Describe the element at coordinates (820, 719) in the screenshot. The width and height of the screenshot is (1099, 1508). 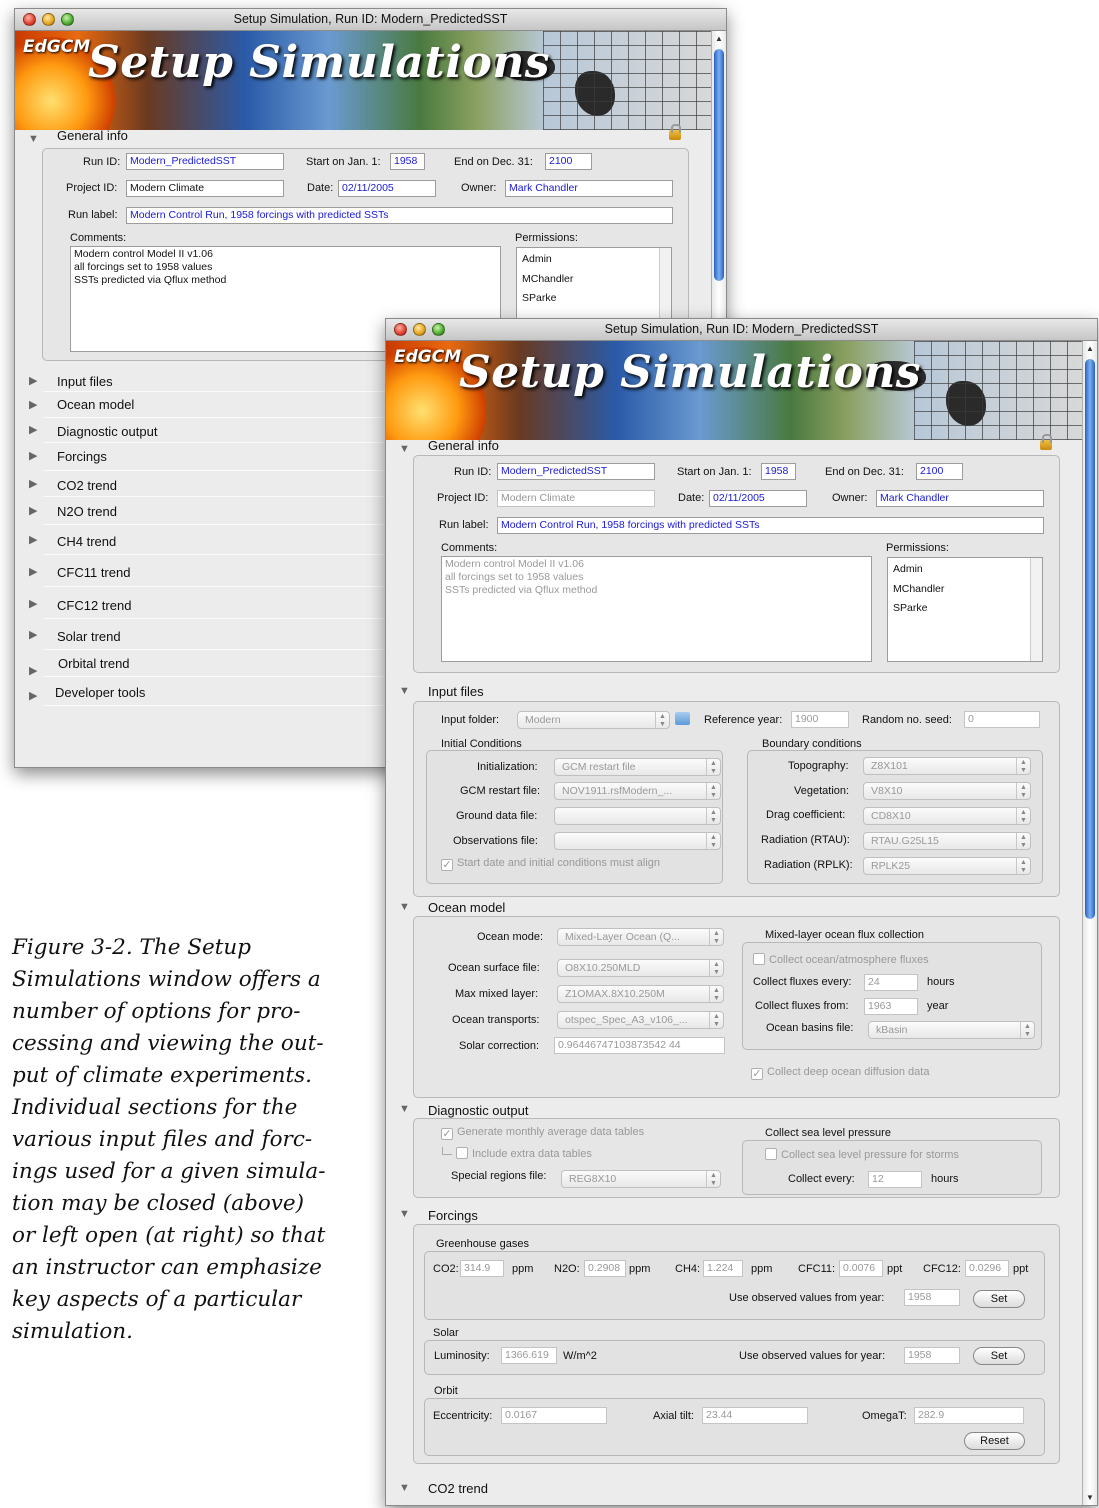
I see `reference-year-field: 1900` at that location.